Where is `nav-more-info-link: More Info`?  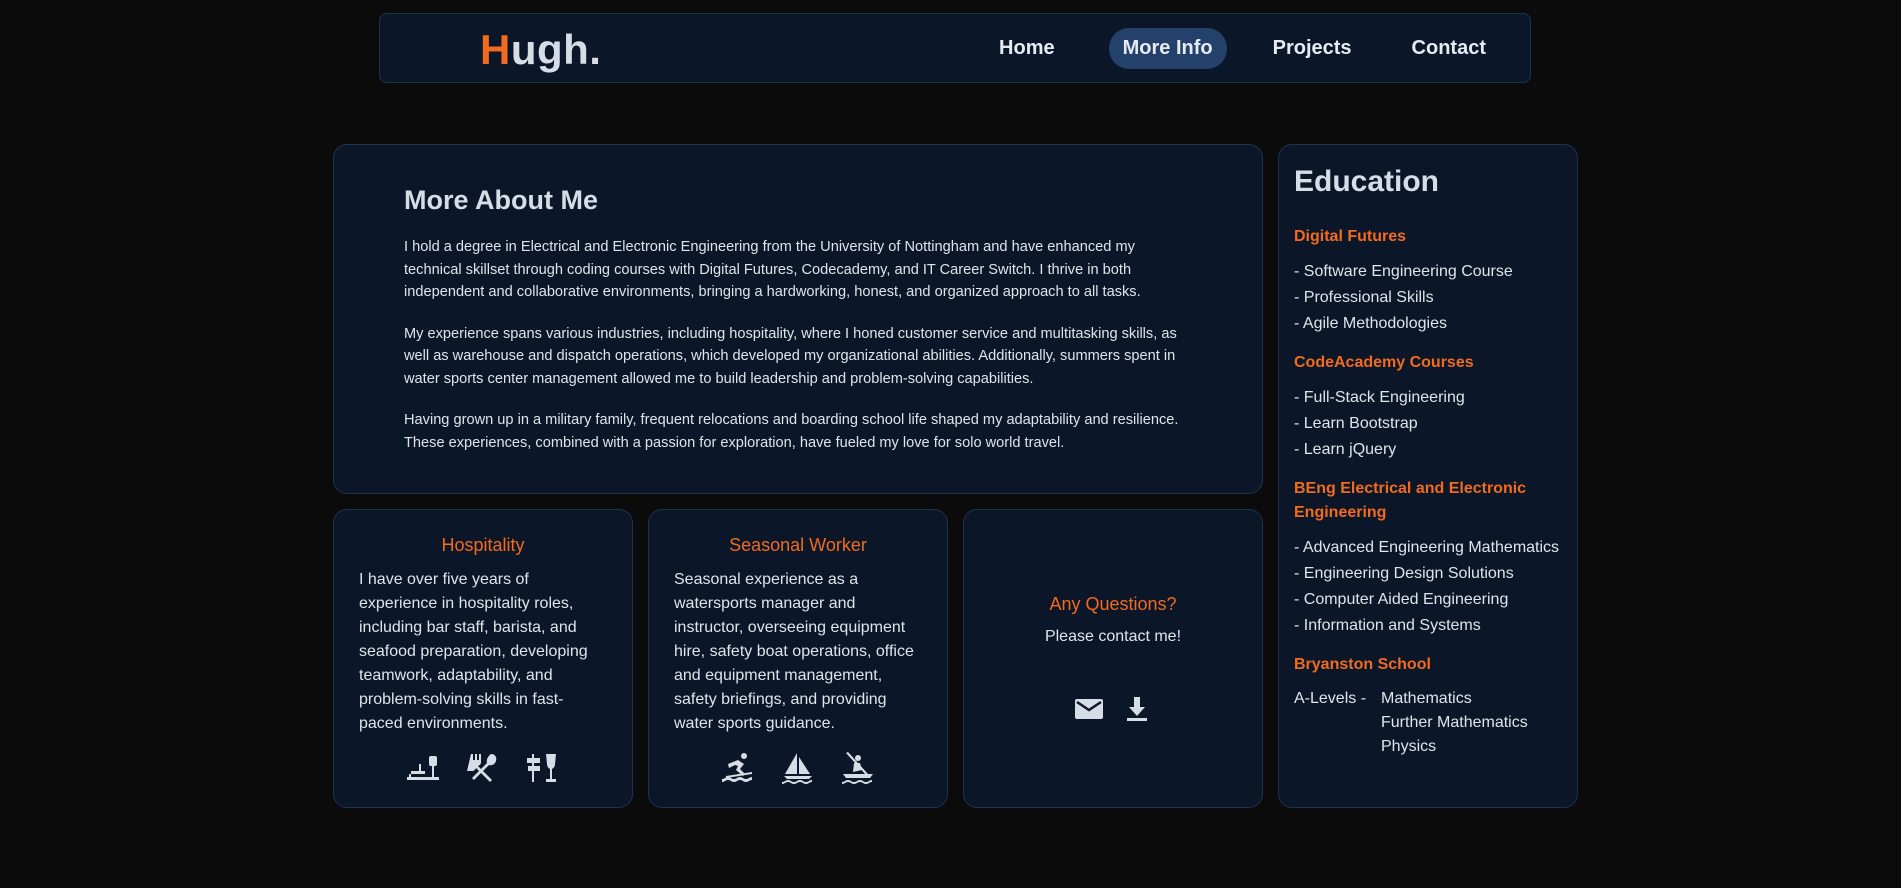 nav-more-info-link: More Info is located at coordinates (1167, 48).